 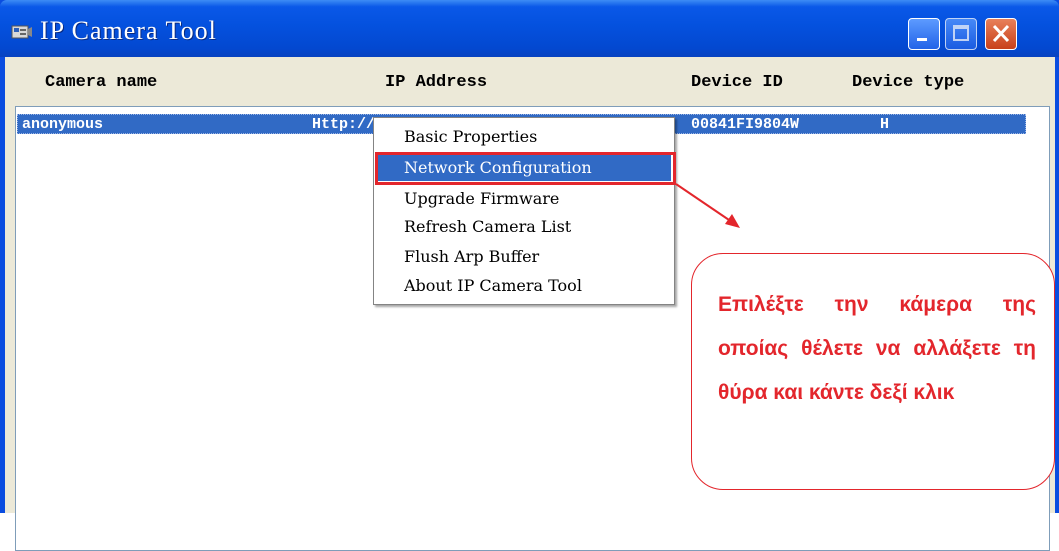 I want to click on column-header-device-type: Device type, so click(x=908, y=82).